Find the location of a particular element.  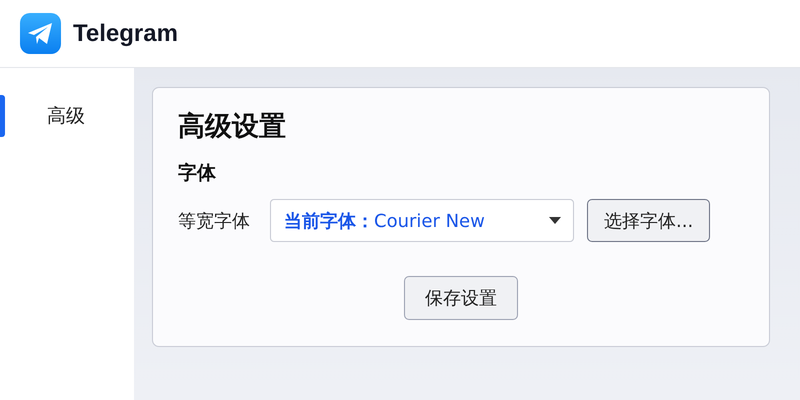

section-title: 字体 is located at coordinates (197, 173).